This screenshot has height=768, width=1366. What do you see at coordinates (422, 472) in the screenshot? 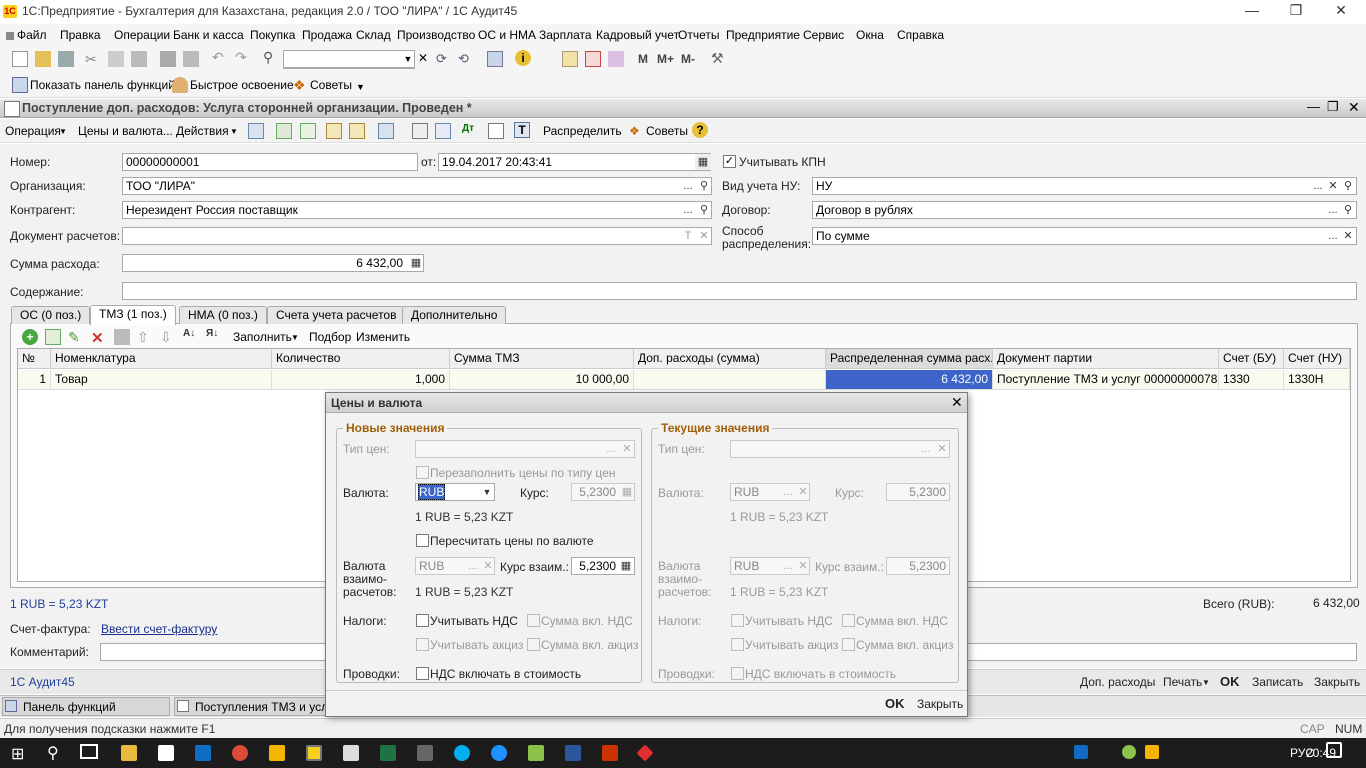
I see `refill-checkbox` at bounding box center [422, 472].